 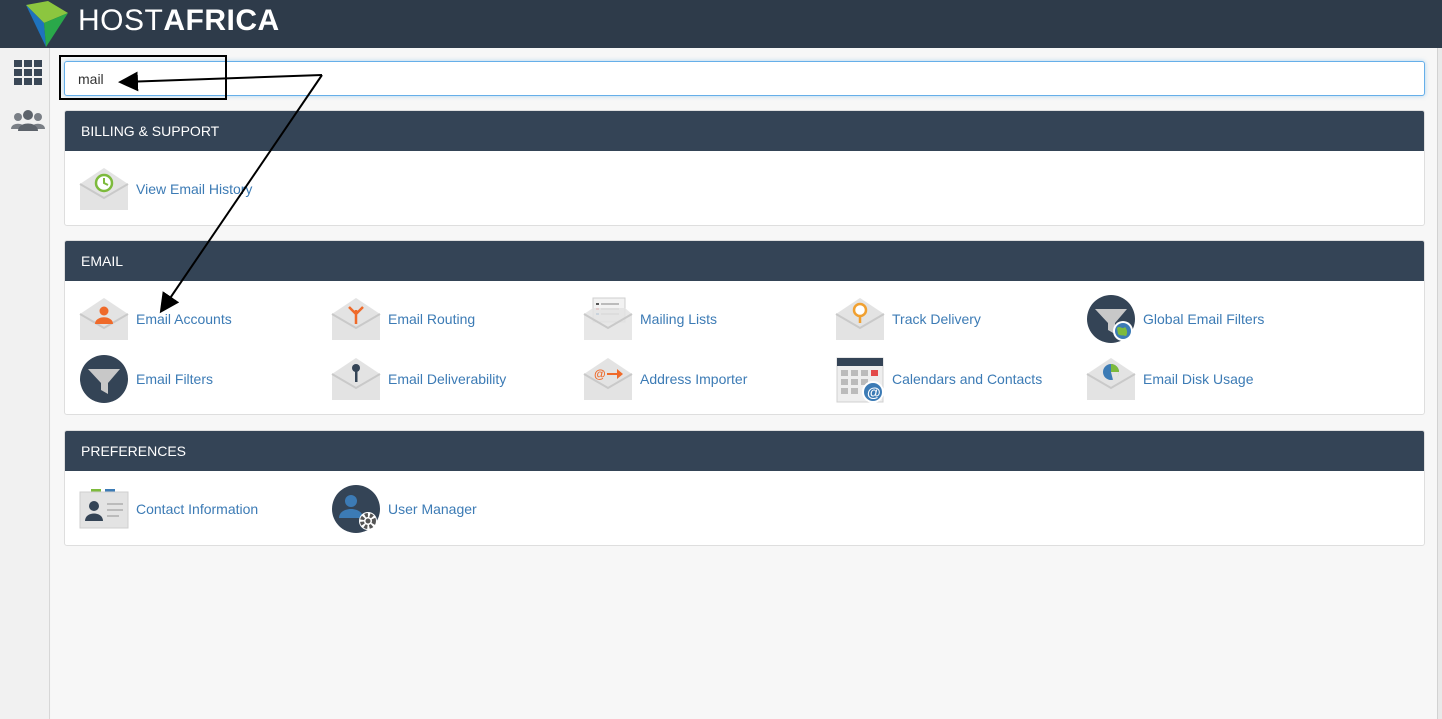 I want to click on item-mailing-lists: Mailing Lists, so click(x=650, y=319).